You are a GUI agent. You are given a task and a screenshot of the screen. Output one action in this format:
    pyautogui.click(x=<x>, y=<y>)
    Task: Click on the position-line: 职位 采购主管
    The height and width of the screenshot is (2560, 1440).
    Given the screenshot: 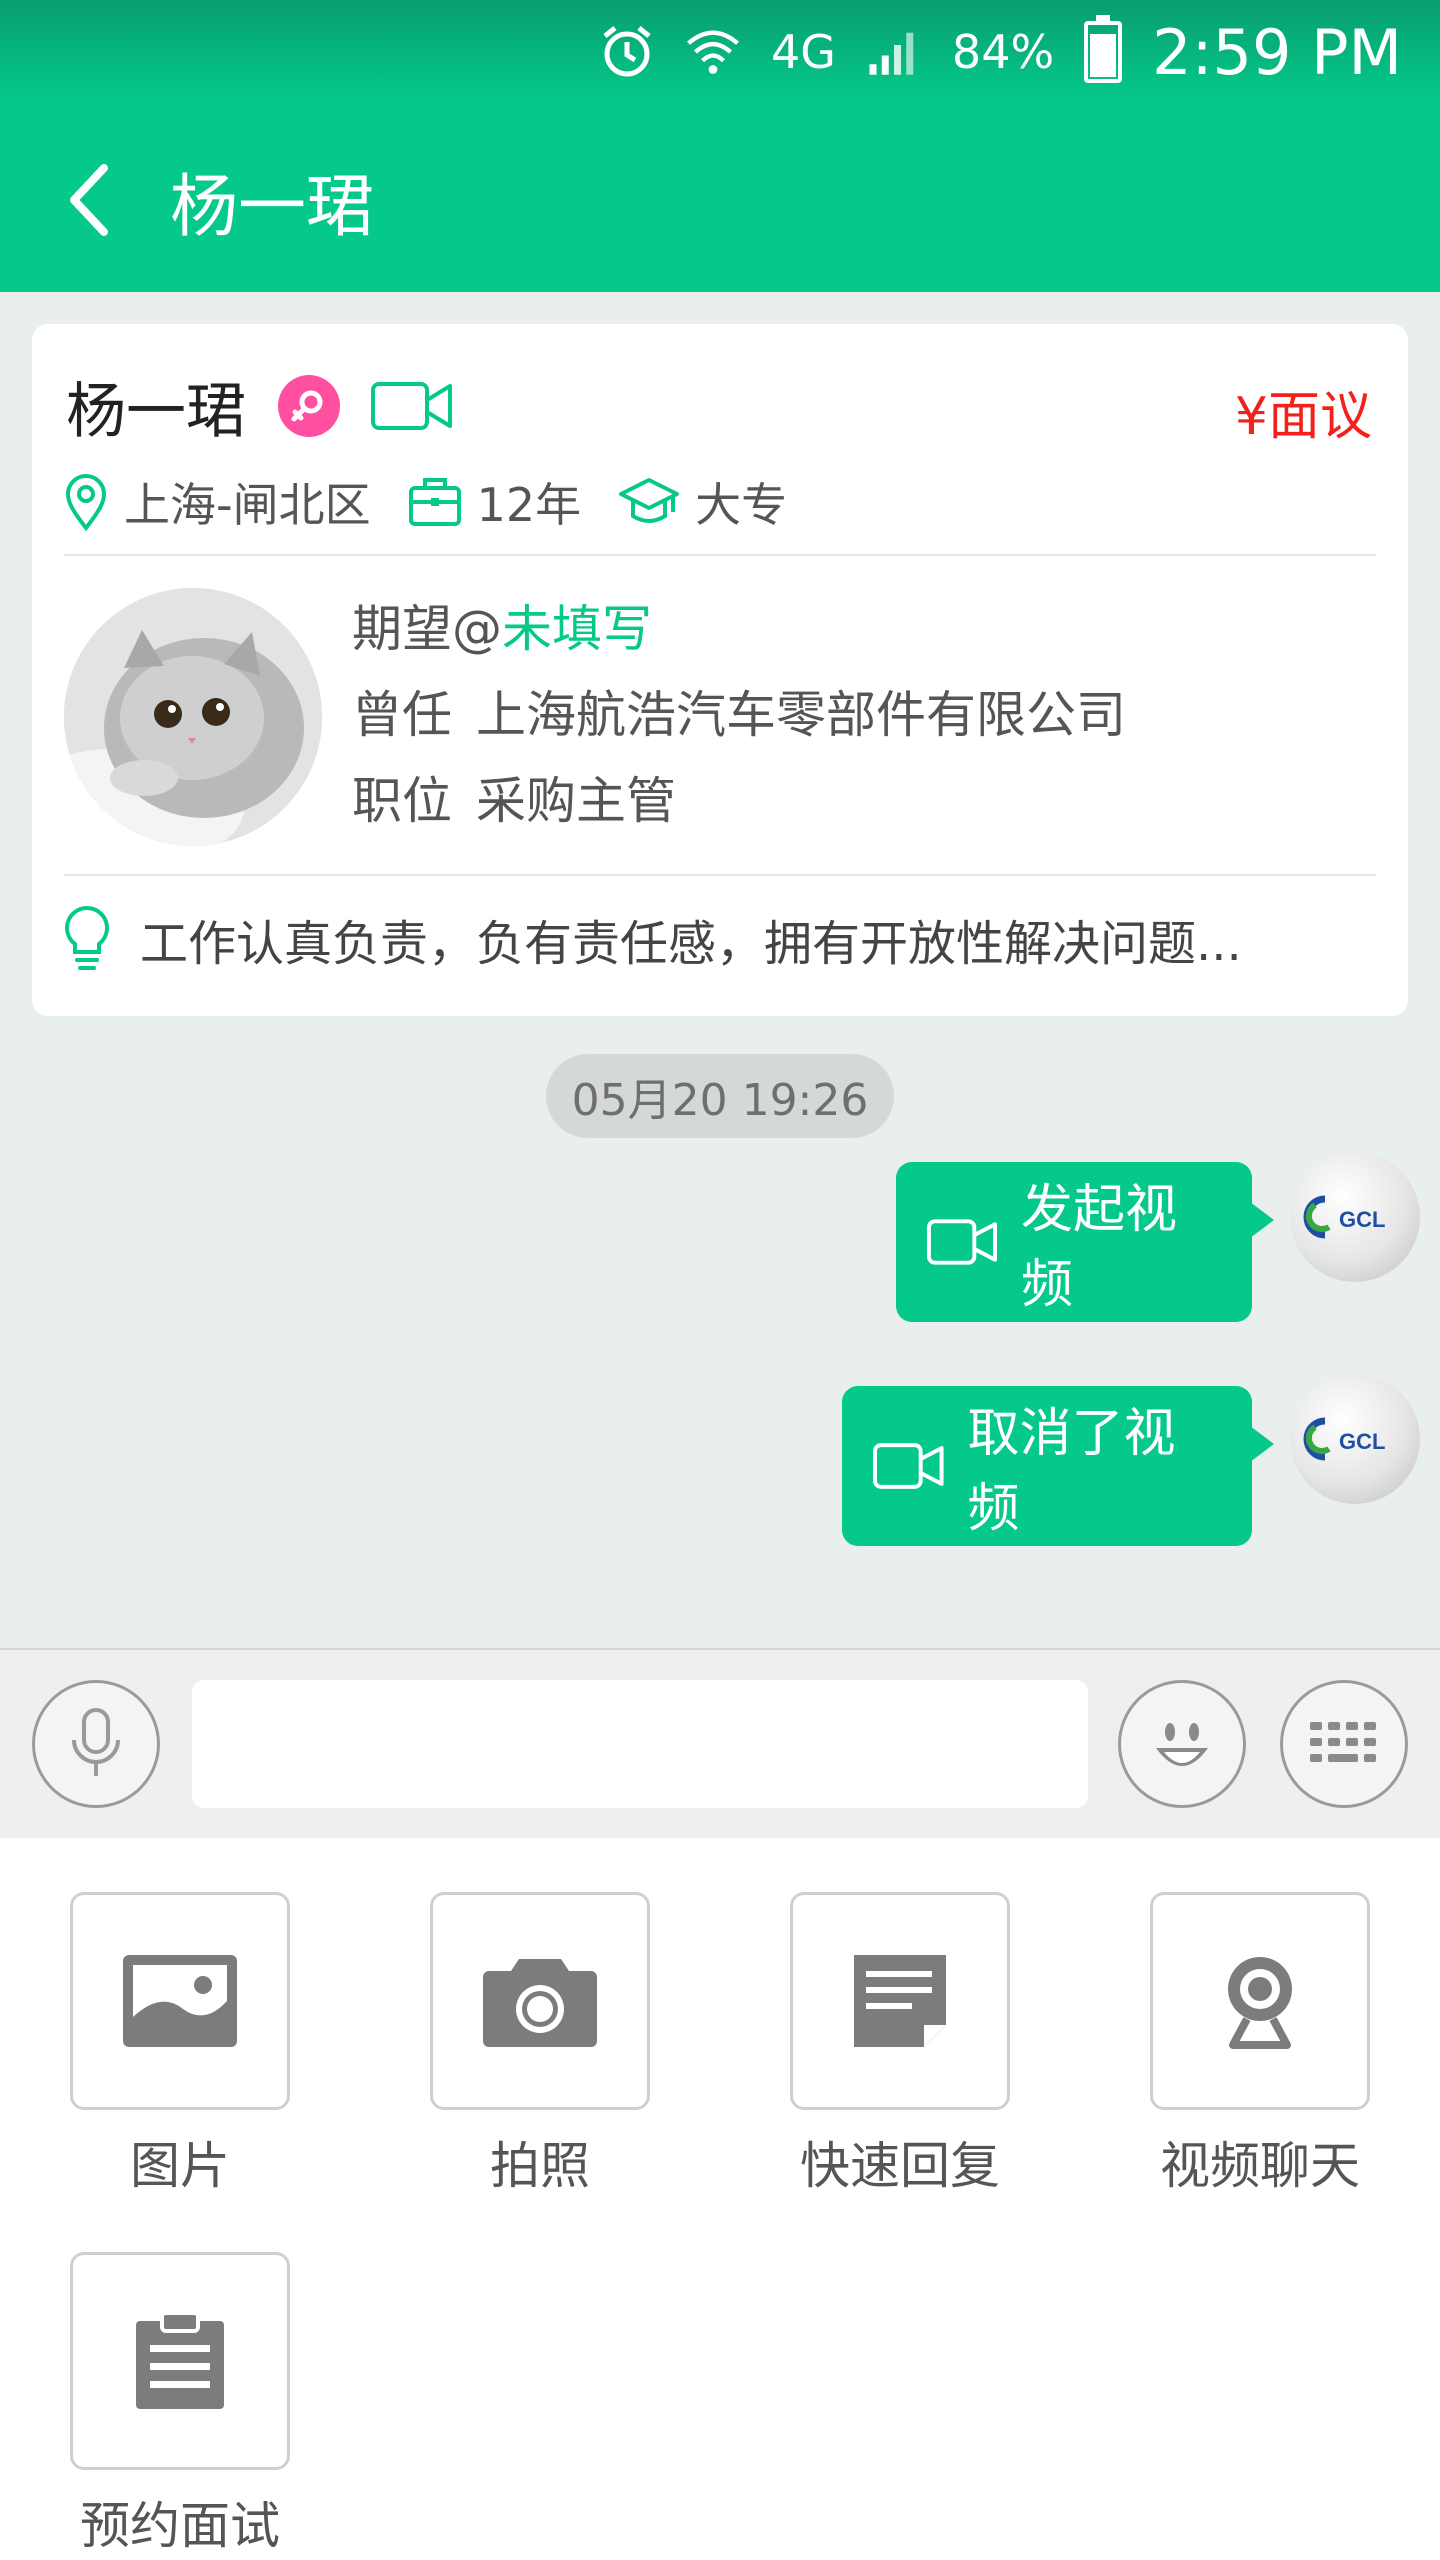 What is the action you would take?
    pyautogui.click(x=739, y=801)
    